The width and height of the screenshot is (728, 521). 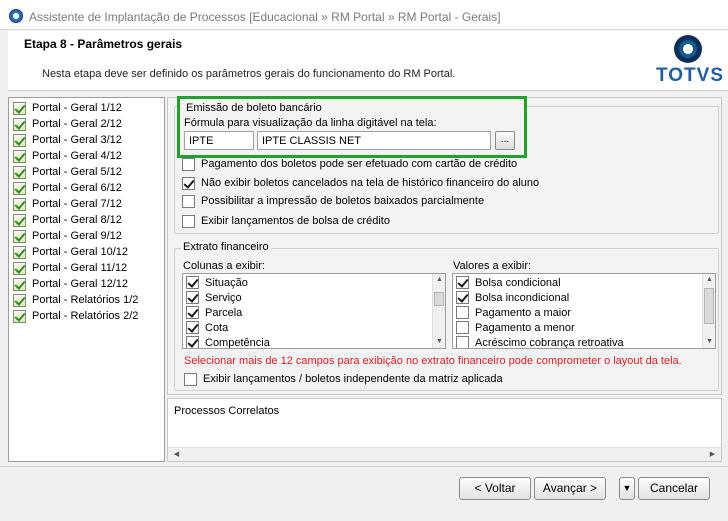 I want to click on columns-label: Colunas a exibir:, so click(x=224, y=266).